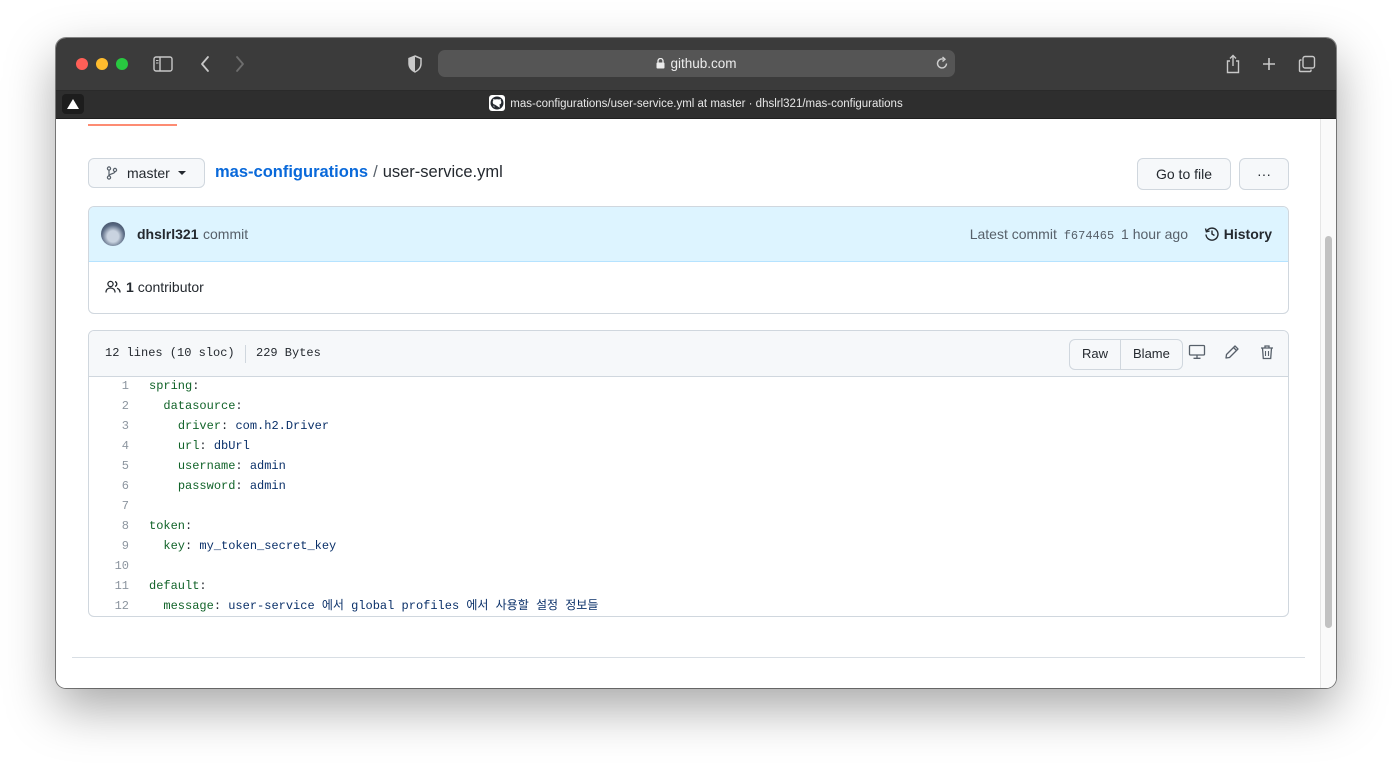 The height and width of the screenshot is (763, 1392). What do you see at coordinates (688, 657) in the screenshot?
I see `footer-divider` at bounding box center [688, 657].